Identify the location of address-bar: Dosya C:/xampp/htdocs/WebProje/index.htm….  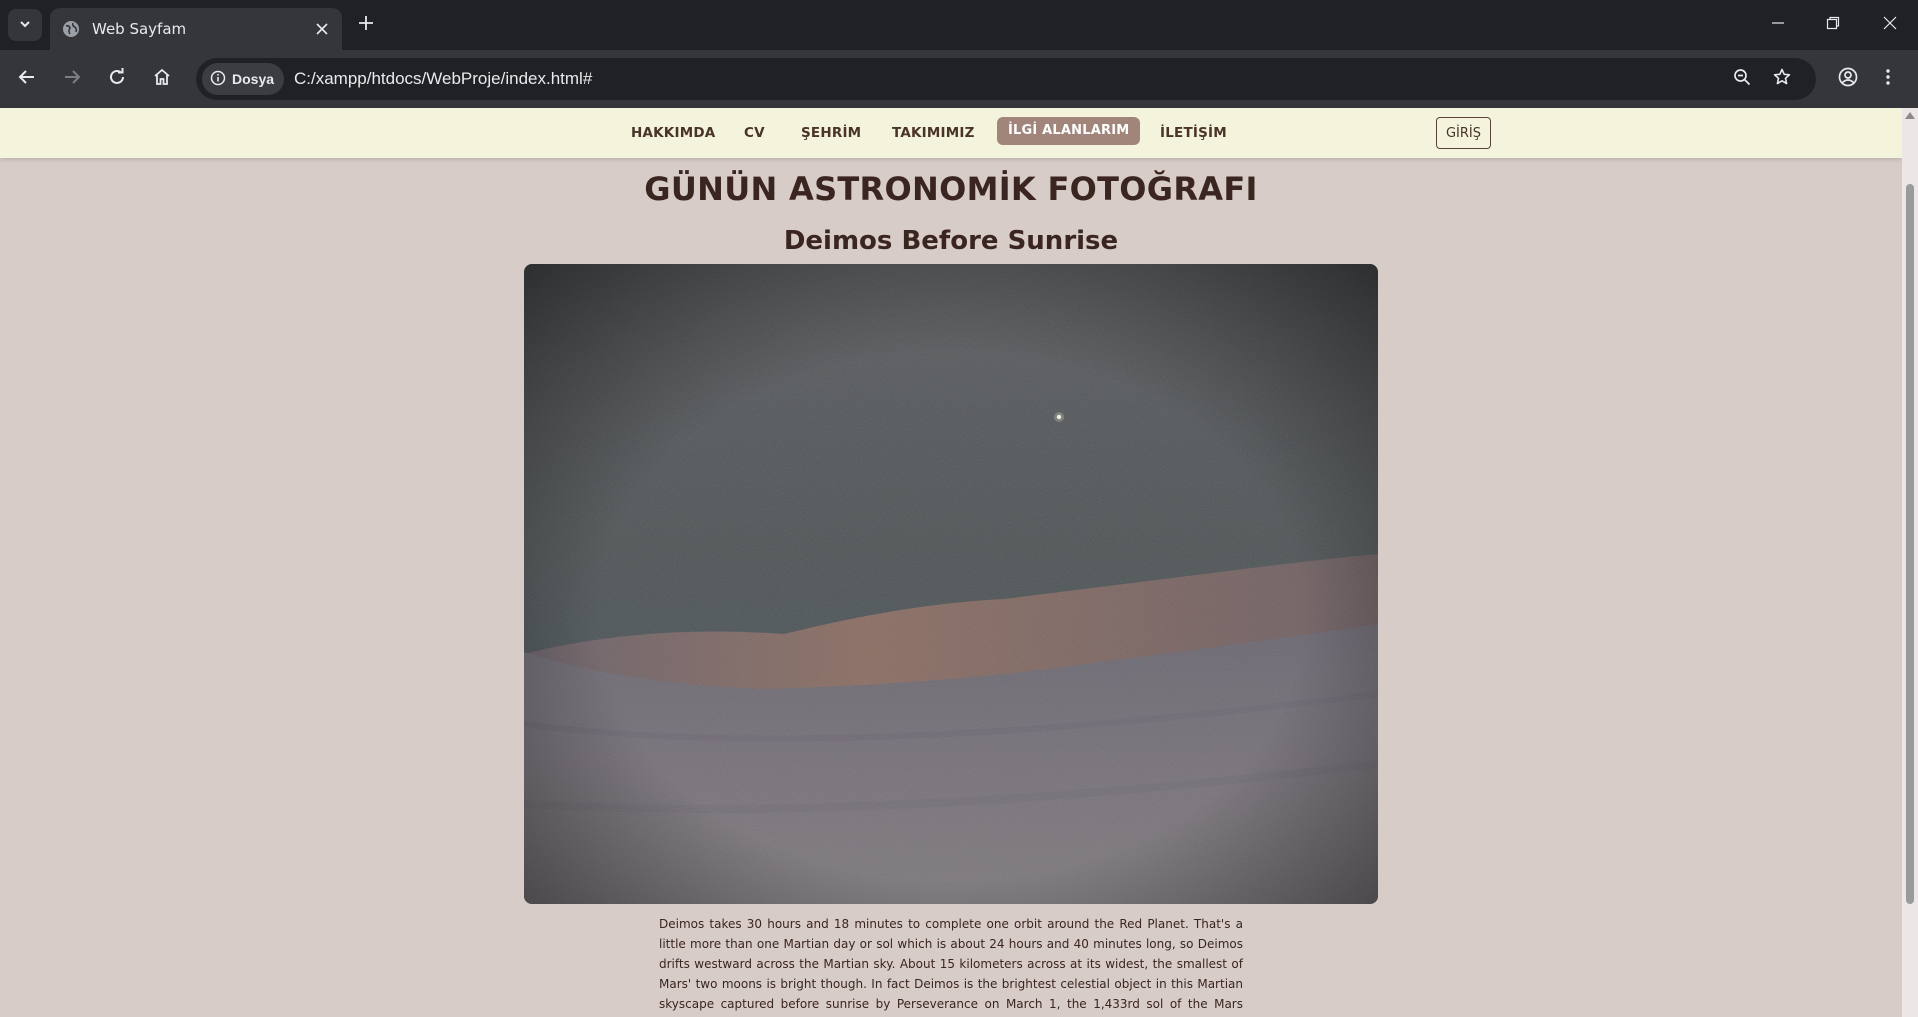
(1006, 79).